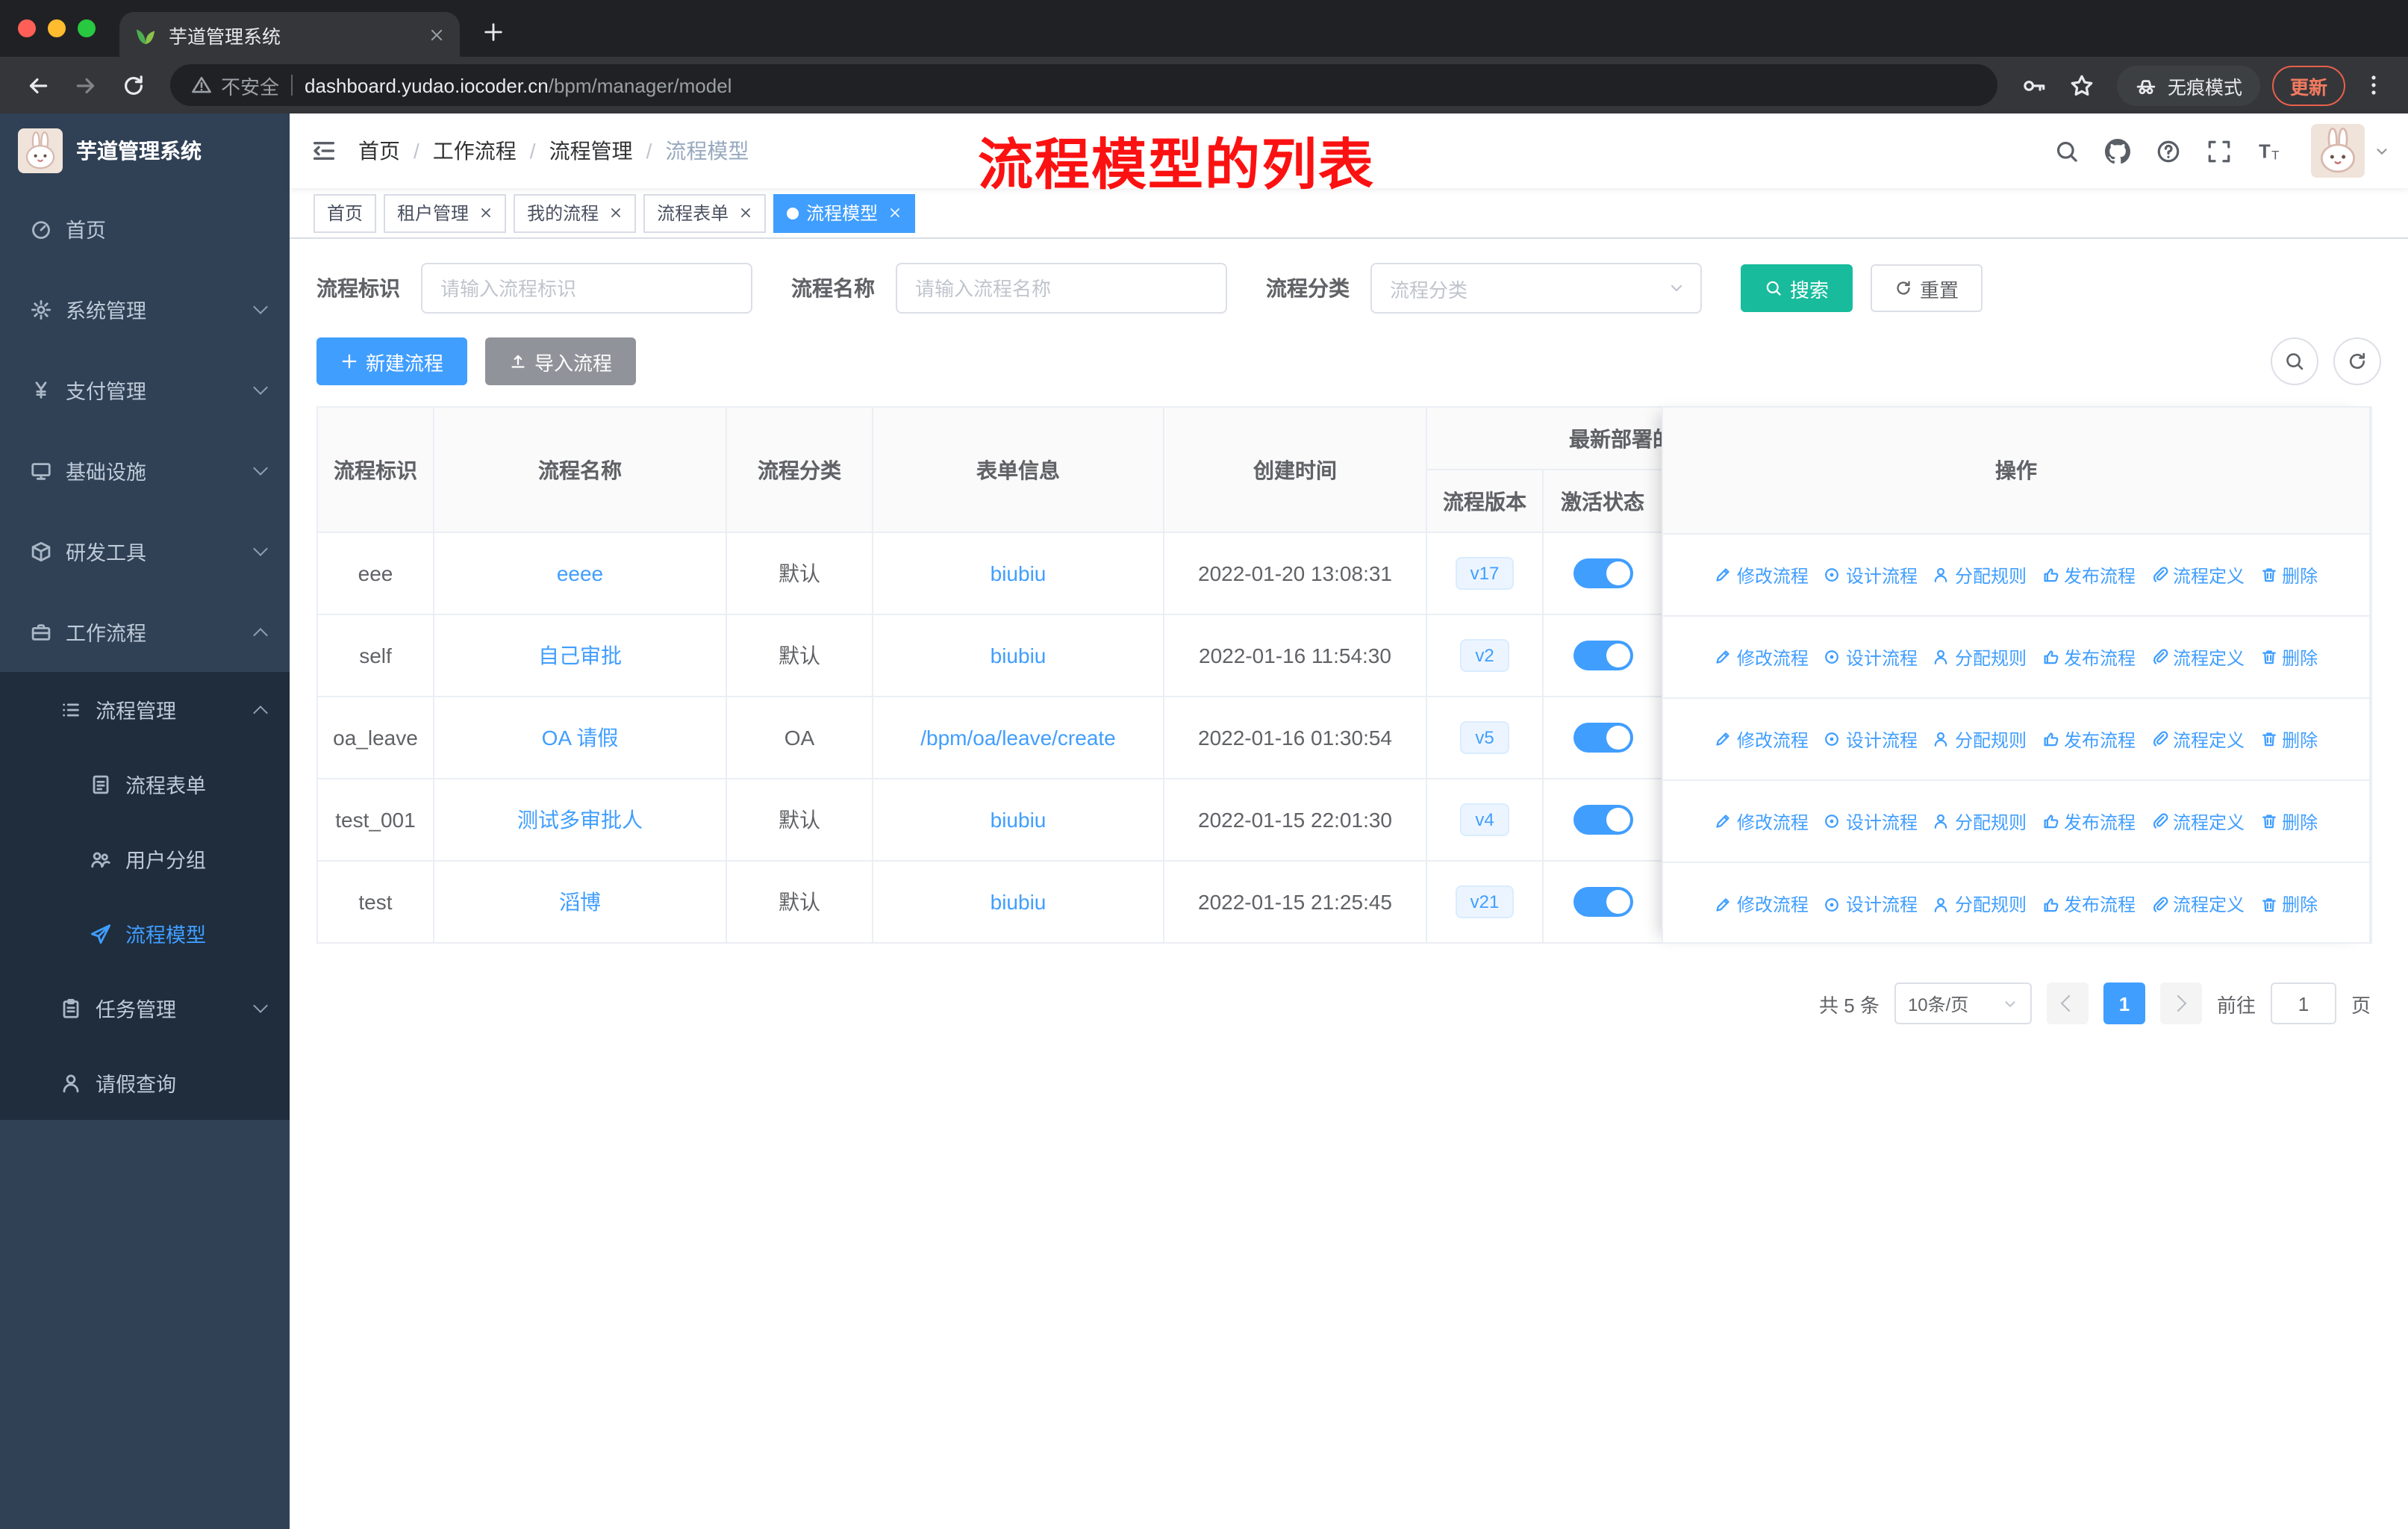  Describe the element at coordinates (345, 213) in the screenshot. I see `tag-home: 首页` at that location.